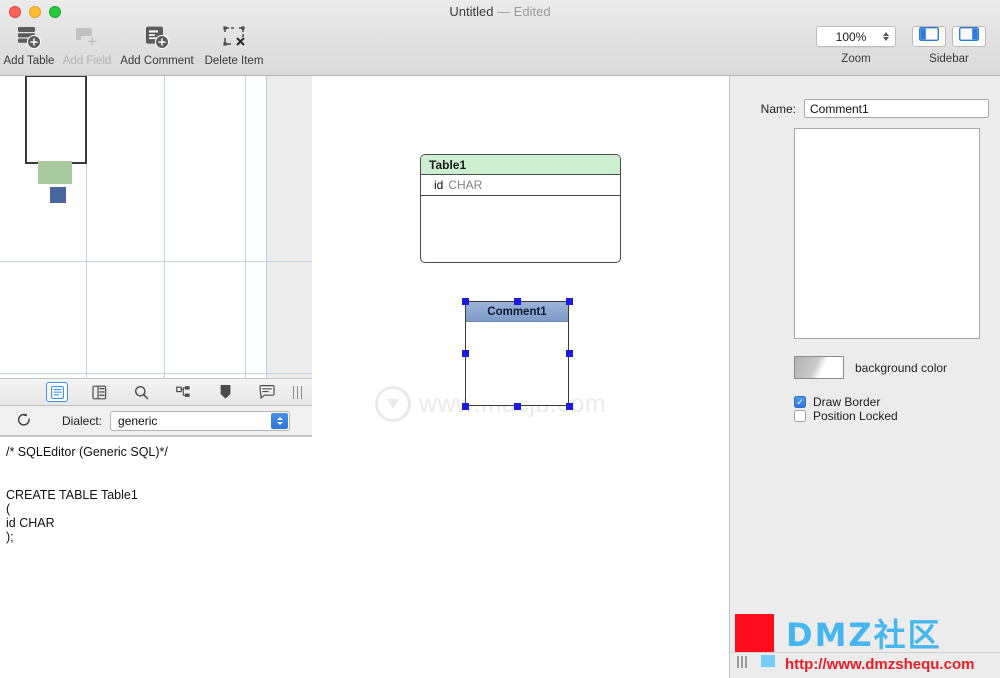 The image size is (1000, 678). I want to click on zoom-value: 100%, so click(851, 36).